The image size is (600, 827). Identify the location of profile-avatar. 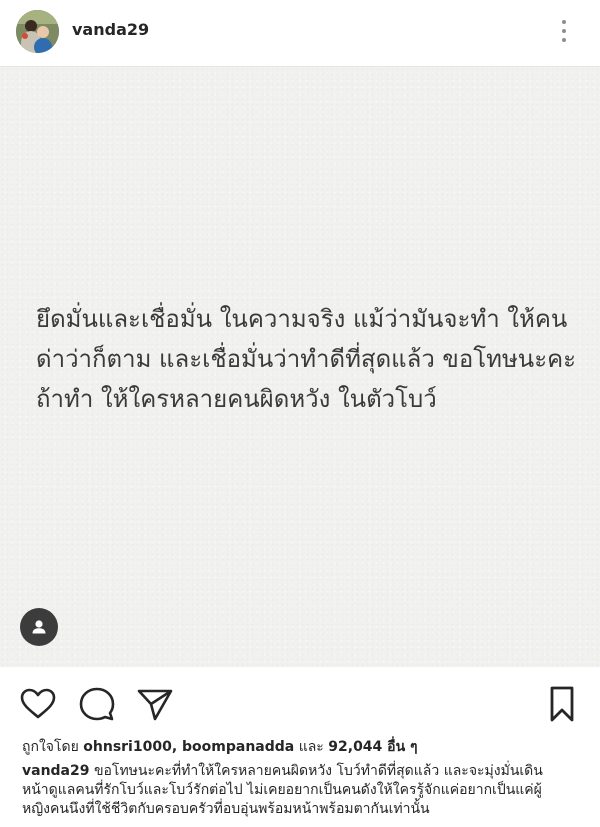
(37, 31).